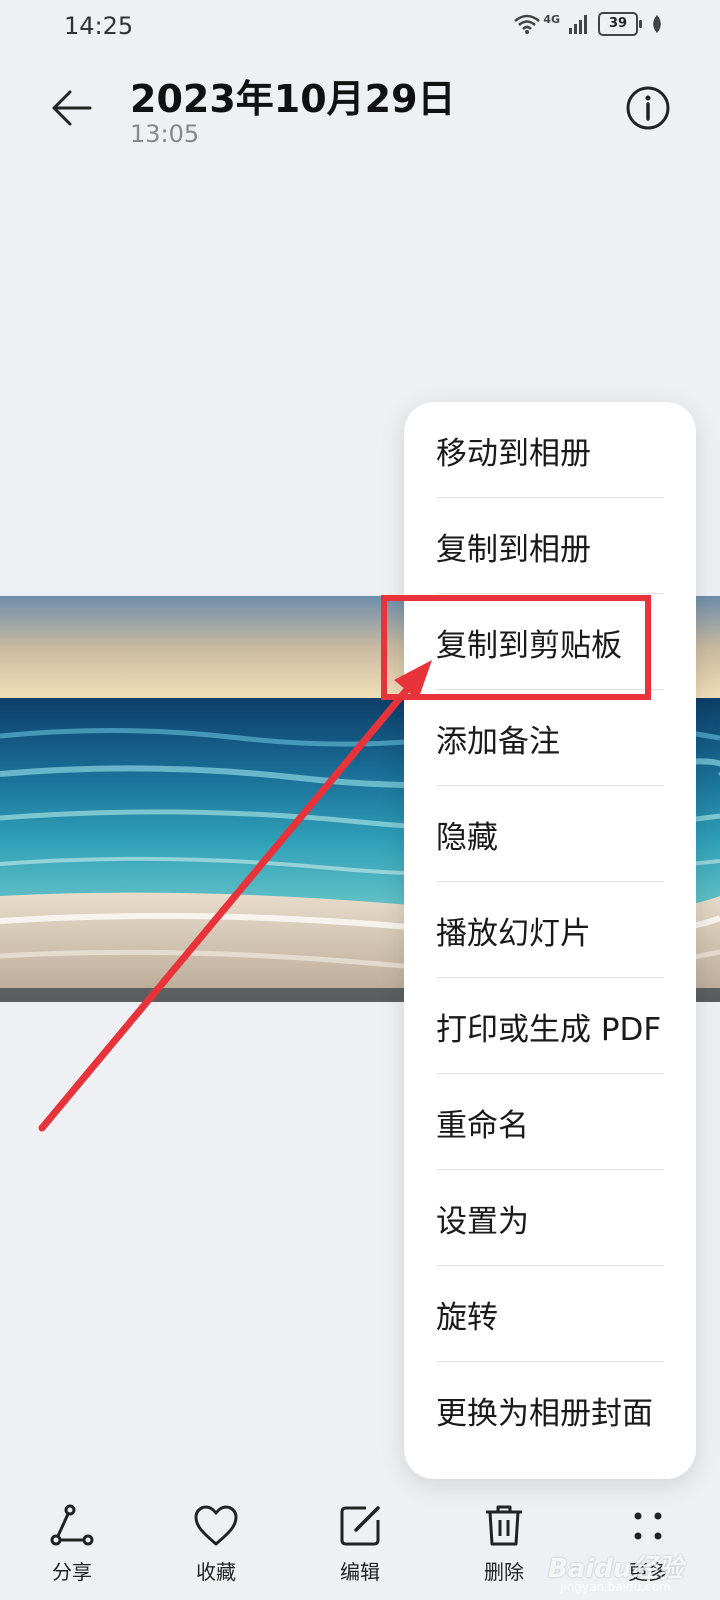 This screenshot has width=720, height=1600. I want to click on battery-level: 39, so click(618, 23).